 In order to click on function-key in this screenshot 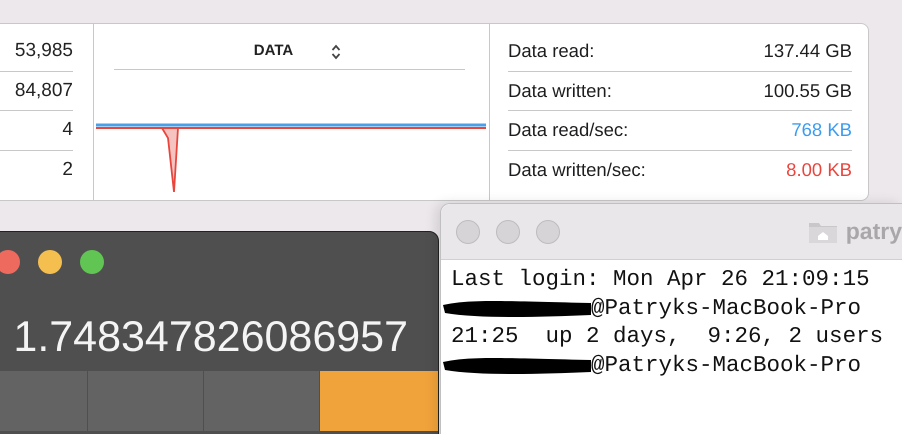, I will do `click(261, 401)`.